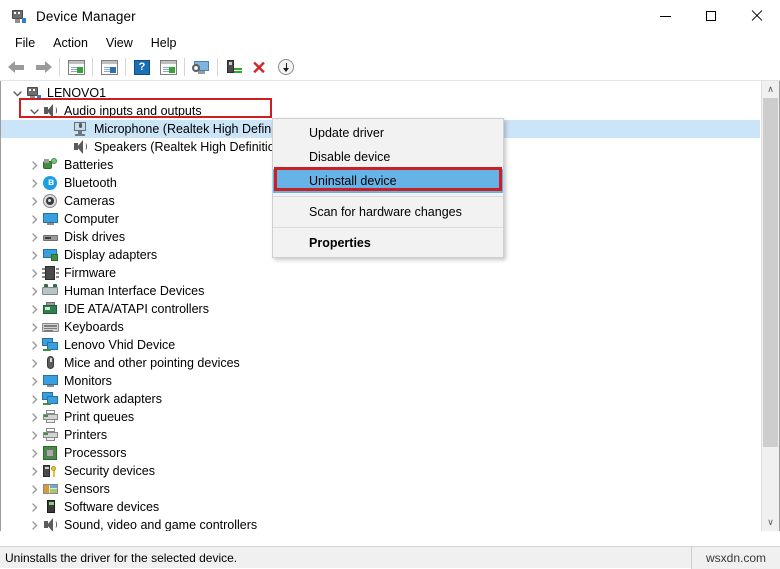 This screenshot has height=569, width=780. What do you see at coordinates (380, 471) in the screenshot?
I see `tree-item-security-devices: Security devices` at bounding box center [380, 471].